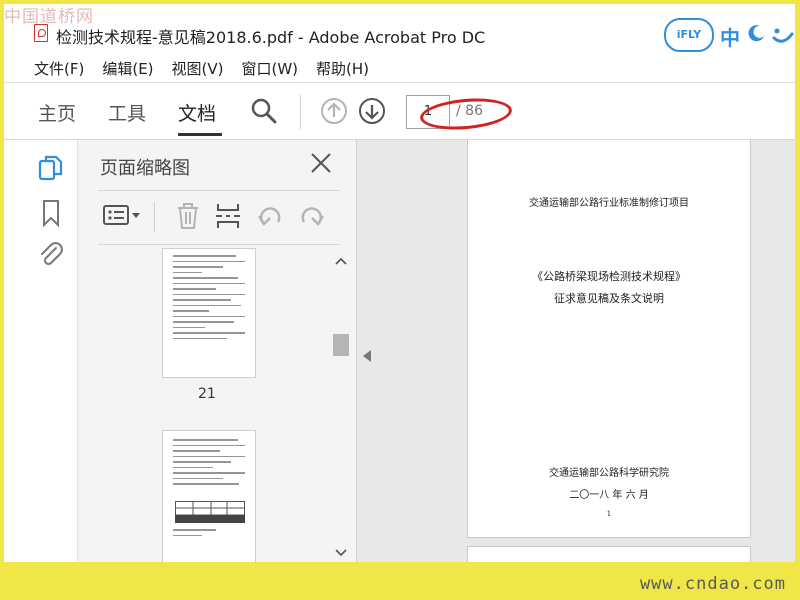  Describe the element at coordinates (228, 216) in the screenshot. I see `insert-page-icon` at that location.